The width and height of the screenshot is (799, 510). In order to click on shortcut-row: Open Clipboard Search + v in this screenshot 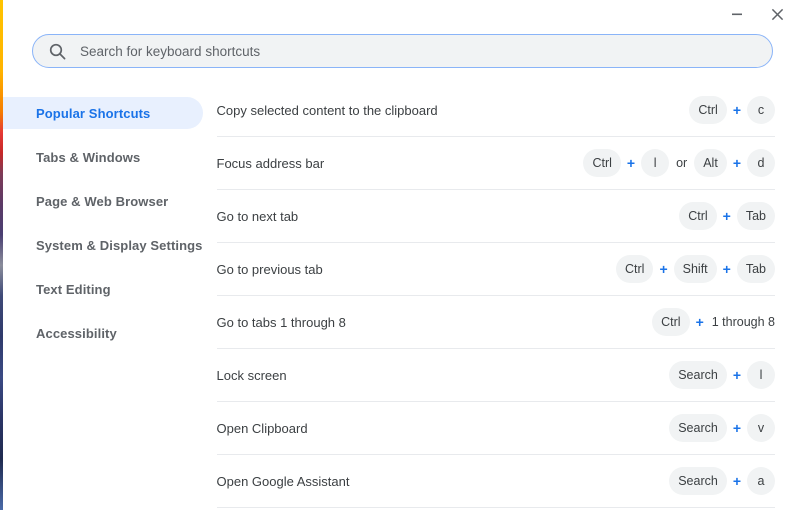, I will do `click(495, 428)`.